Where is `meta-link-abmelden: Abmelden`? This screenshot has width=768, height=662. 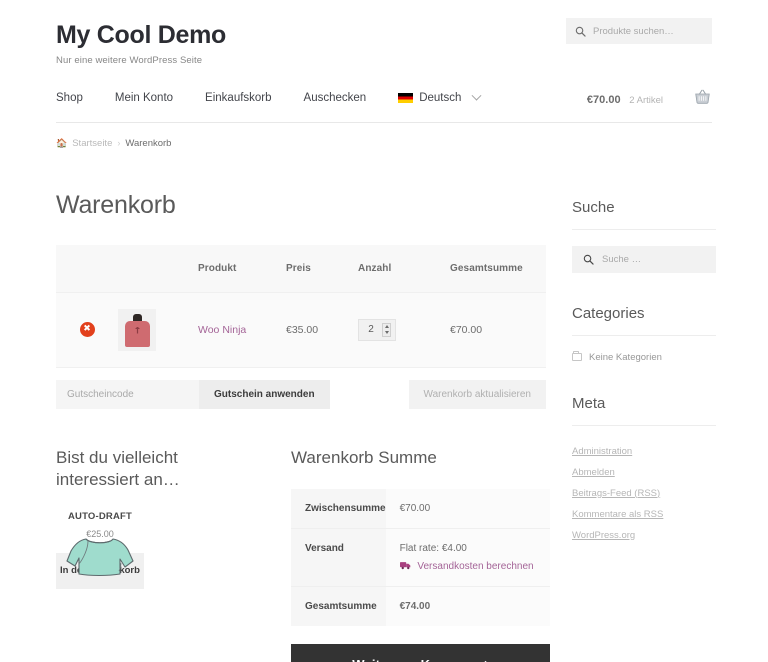
meta-link-abmelden: Abmelden is located at coordinates (593, 472).